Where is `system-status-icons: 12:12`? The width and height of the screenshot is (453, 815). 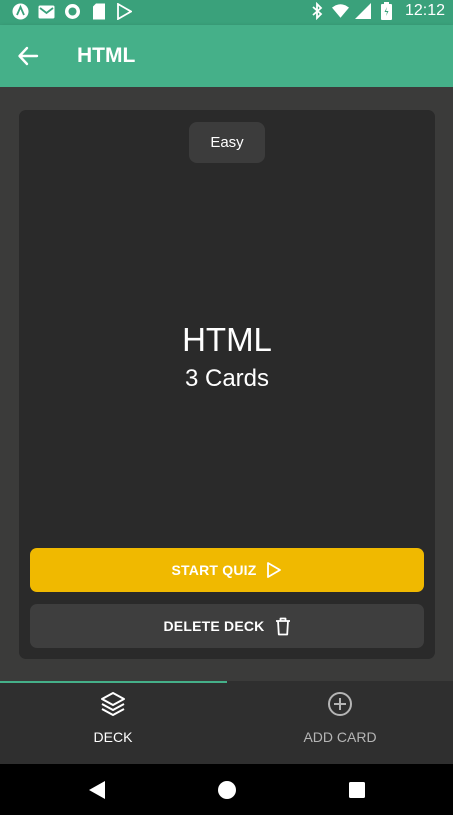
system-status-icons: 12:12 is located at coordinates (377, 11).